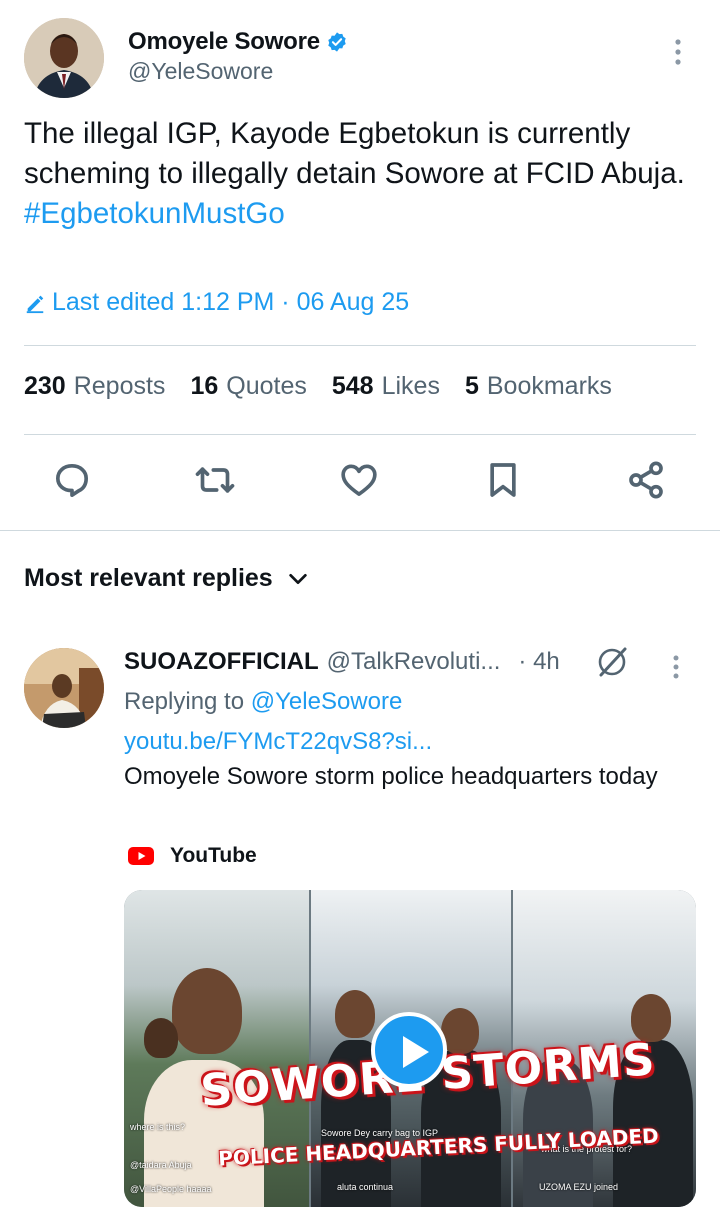 The image size is (720, 1207). Describe the element at coordinates (549, 386) in the screenshot. I see `bookmarks-label: Bookmarks` at that location.